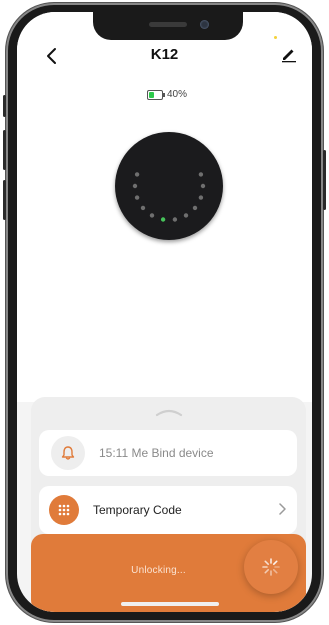  I want to click on lock-device-image, so click(169, 186).